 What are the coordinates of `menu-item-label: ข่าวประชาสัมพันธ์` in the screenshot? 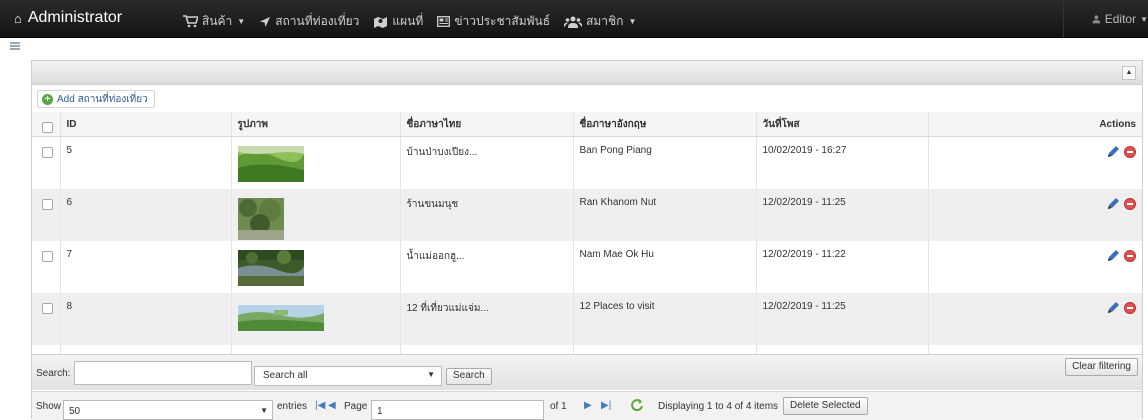 It's located at (502, 21).